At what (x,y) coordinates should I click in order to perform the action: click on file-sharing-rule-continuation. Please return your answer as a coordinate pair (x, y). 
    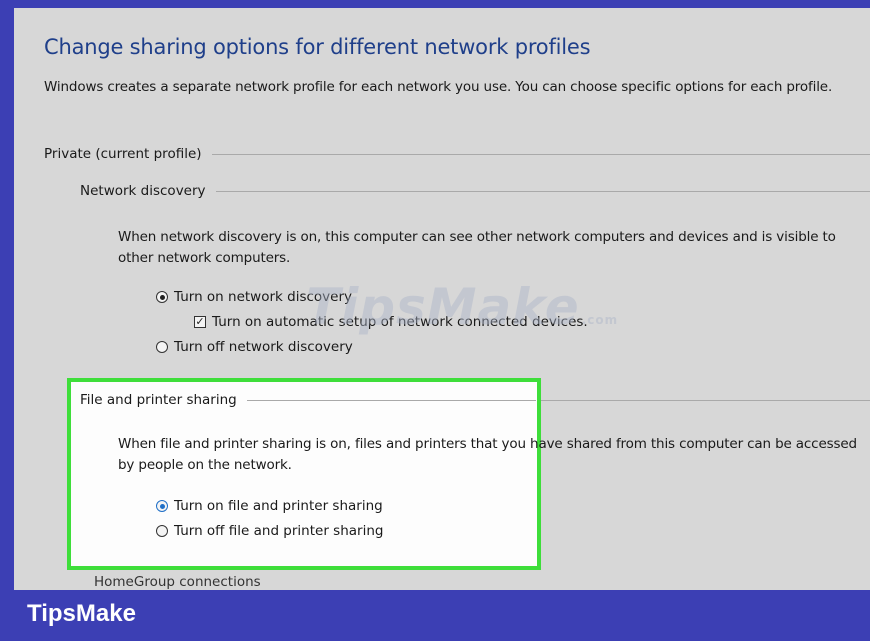
    Looking at the image, I should click on (705, 400).